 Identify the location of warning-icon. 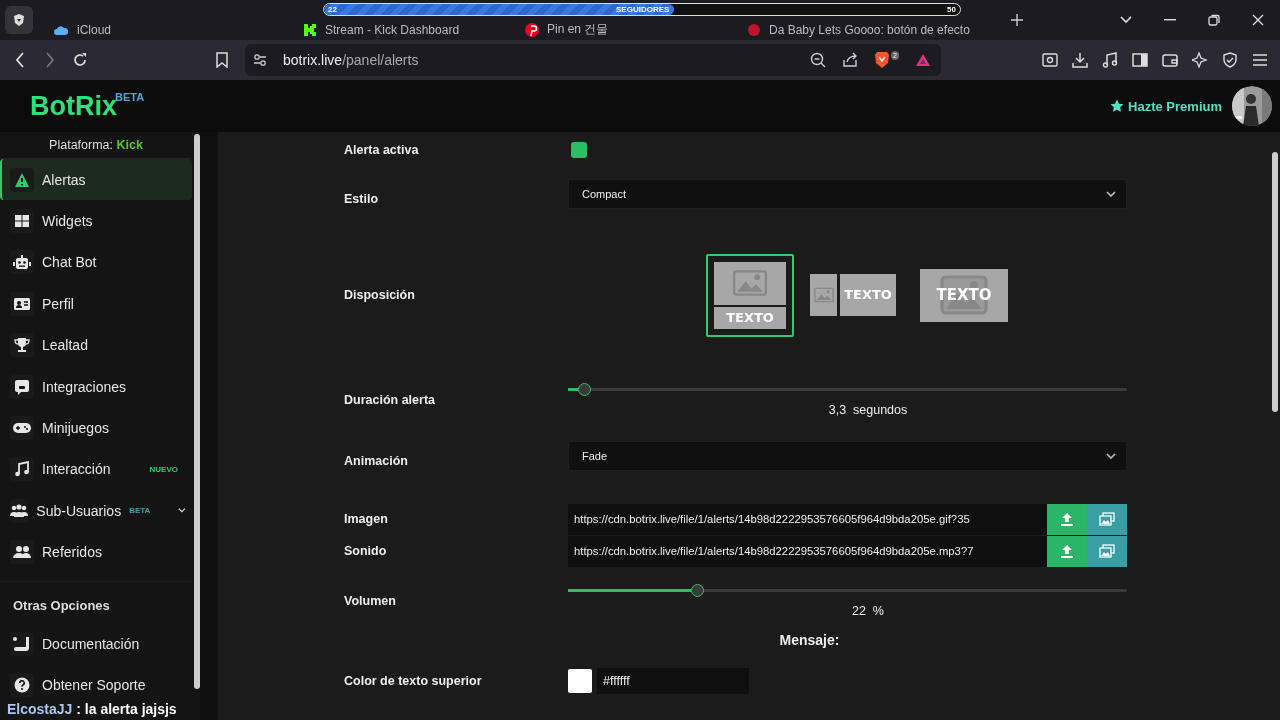
(22, 179).